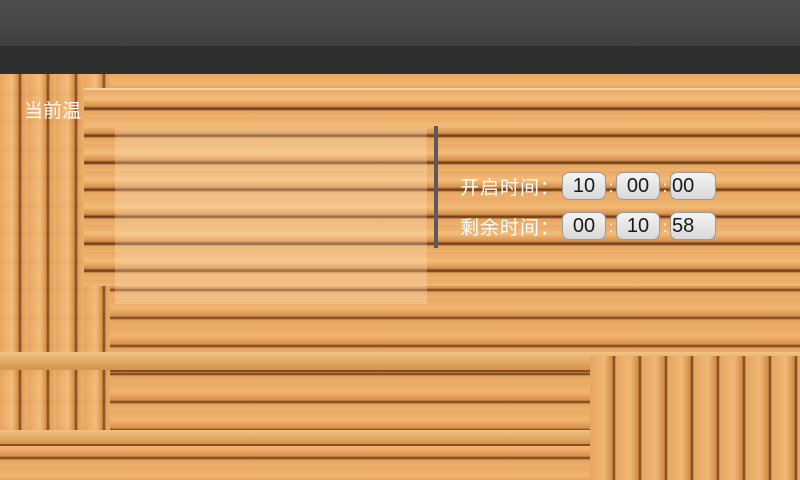  I want to click on remaining-time-hours-field: 00, so click(584, 226).